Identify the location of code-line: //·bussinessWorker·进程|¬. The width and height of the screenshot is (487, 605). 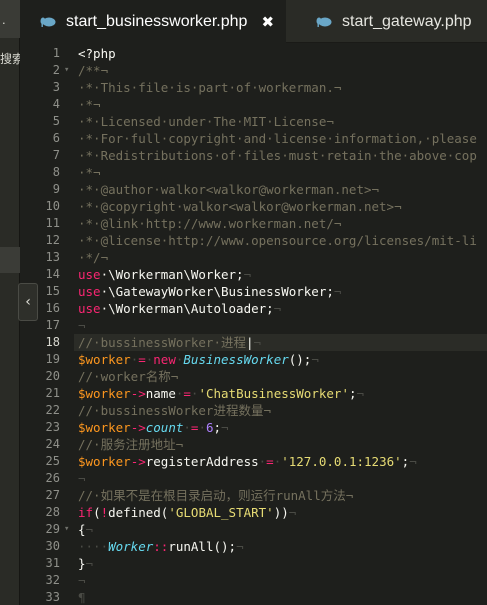
(169, 342).